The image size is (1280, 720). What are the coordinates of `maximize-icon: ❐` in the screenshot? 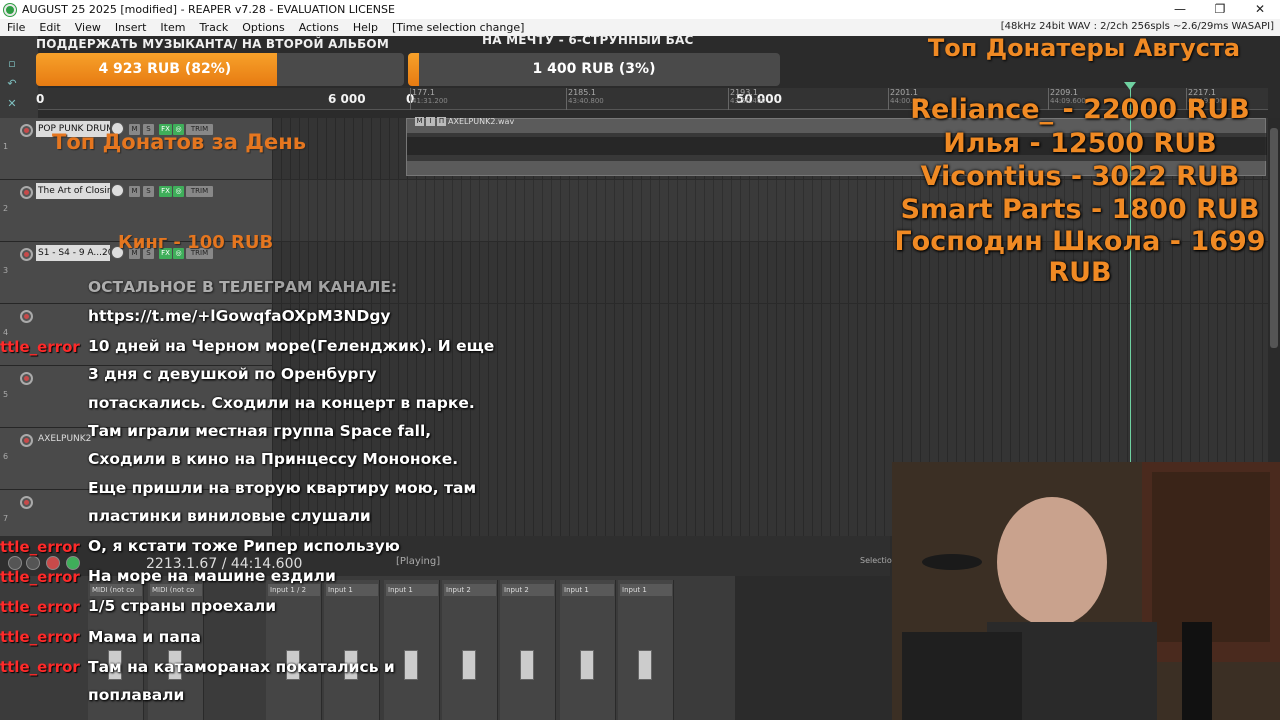 It's located at (1220, 9).